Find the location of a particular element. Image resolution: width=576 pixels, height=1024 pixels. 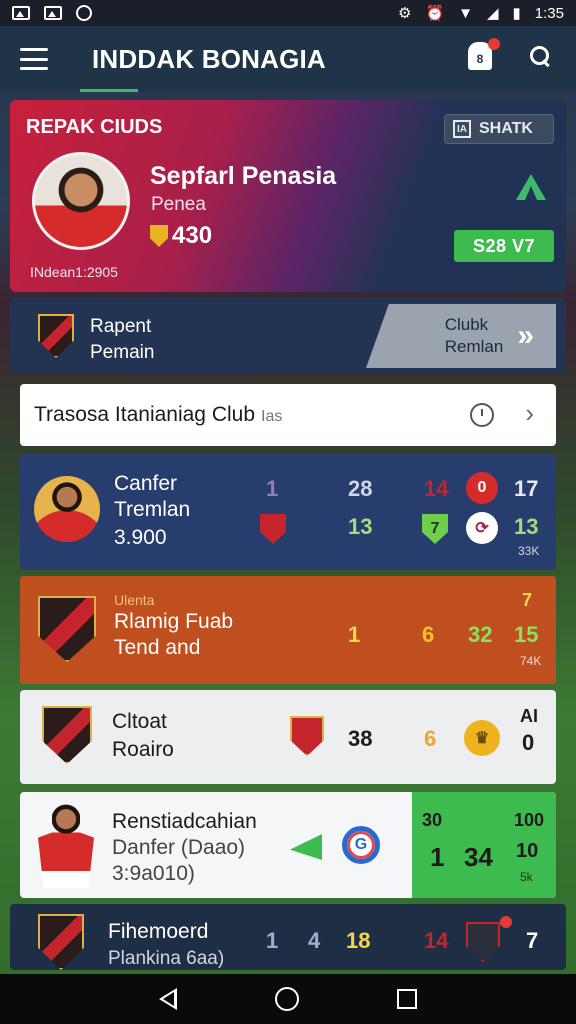

stat-3: AI is located at coordinates (529, 716).